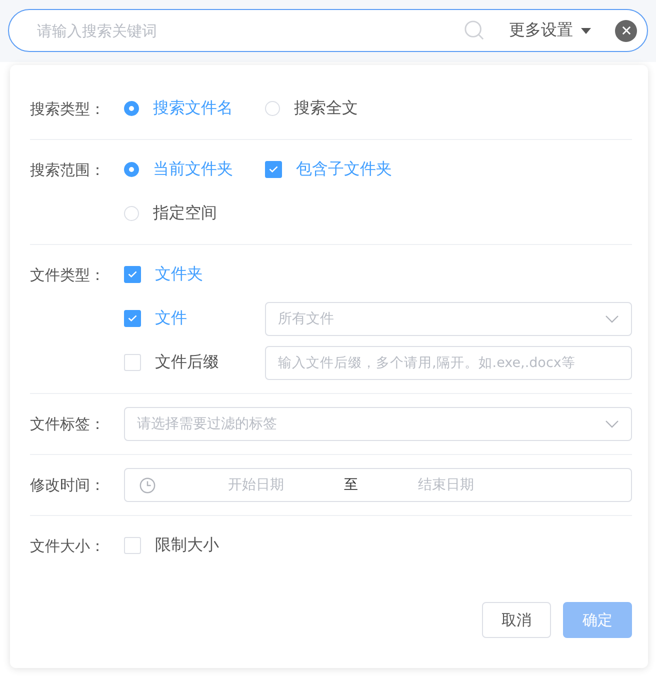 Image resolution: width=656 pixels, height=679 pixels. I want to click on search-field: 请输入搜索关键词 更多设置, so click(328, 30).